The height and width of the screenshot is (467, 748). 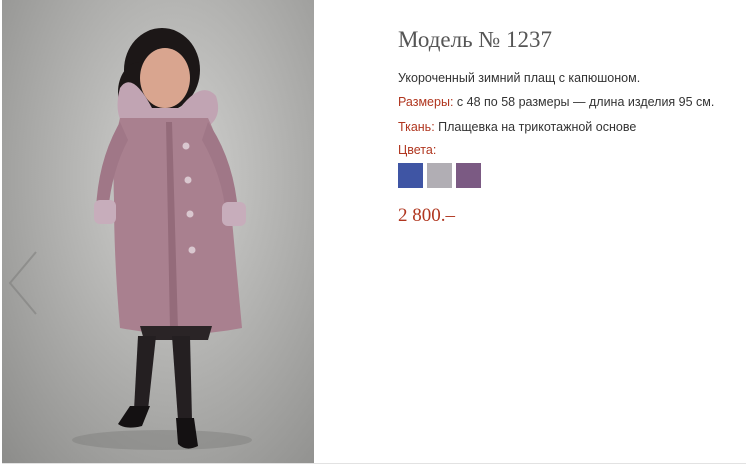 I want to click on color-swatch-blue, so click(x=410, y=175).